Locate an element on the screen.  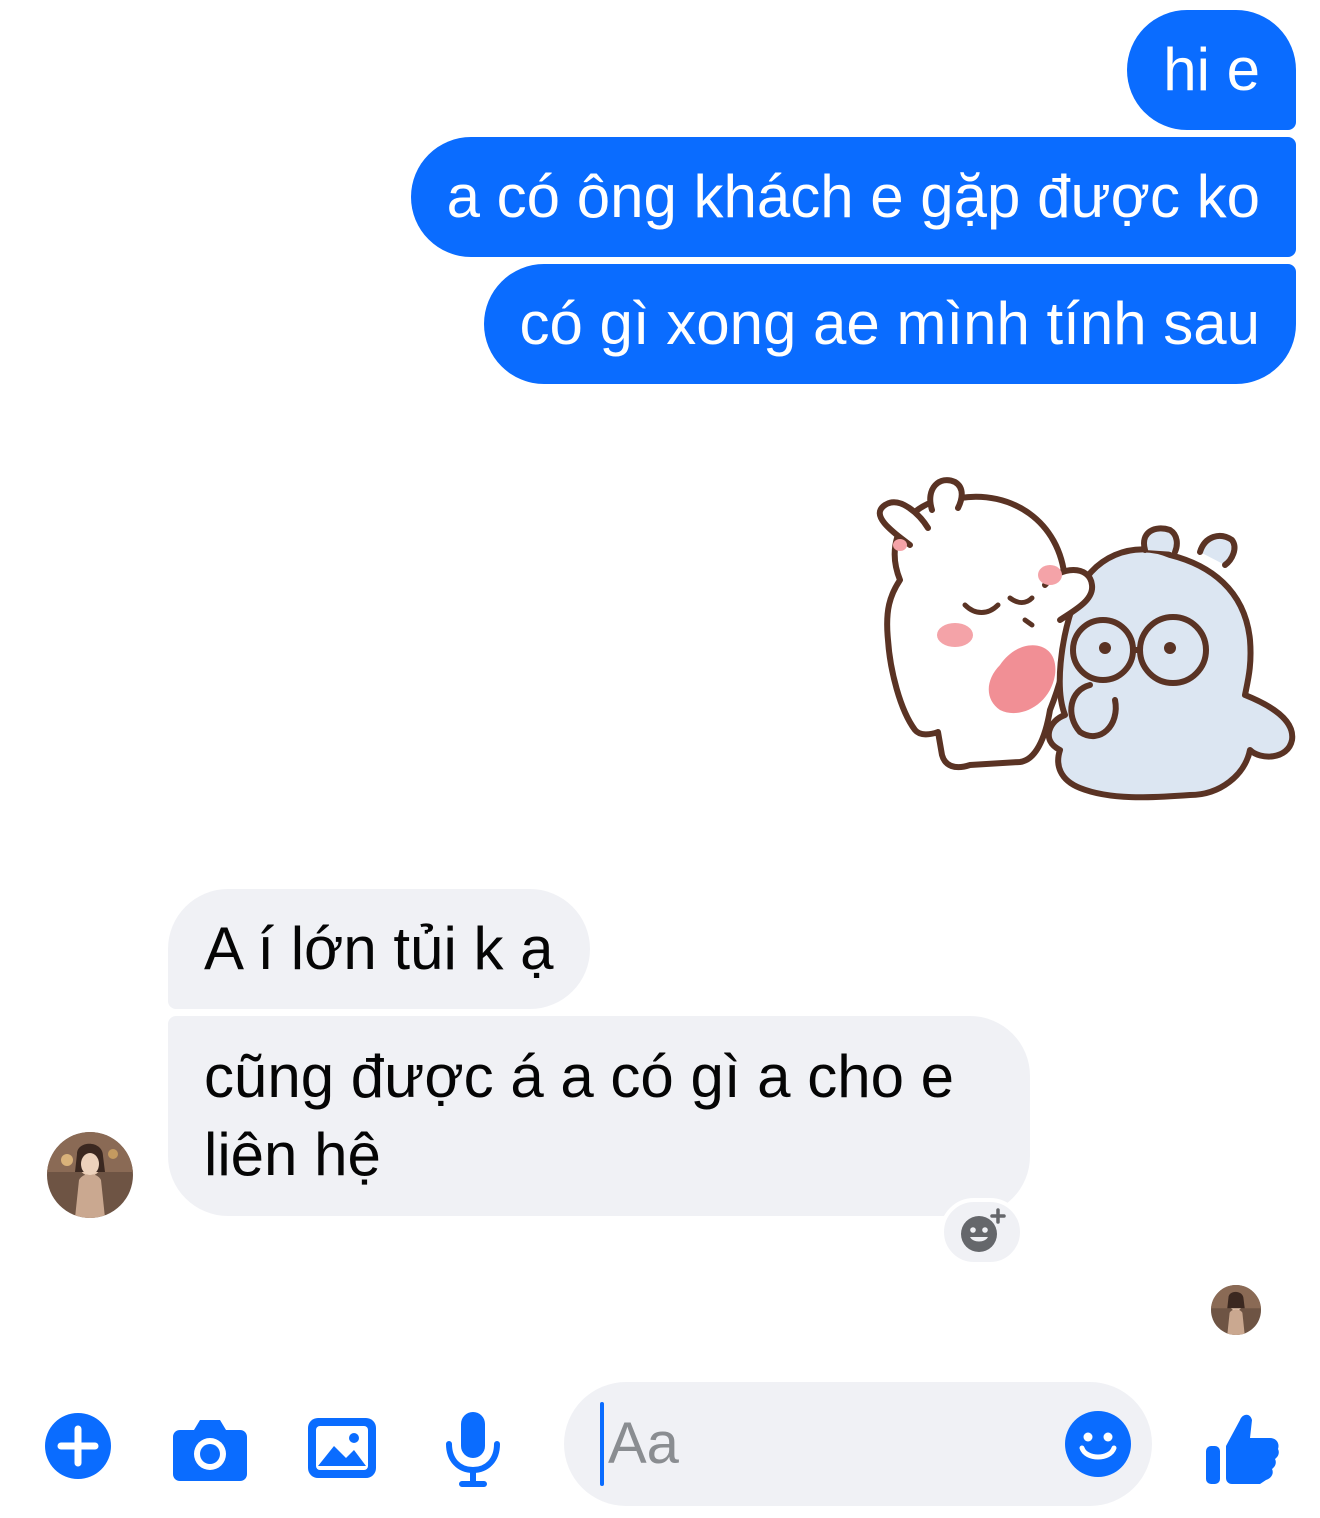
smile-plus-icon is located at coordinates (983, 1230).